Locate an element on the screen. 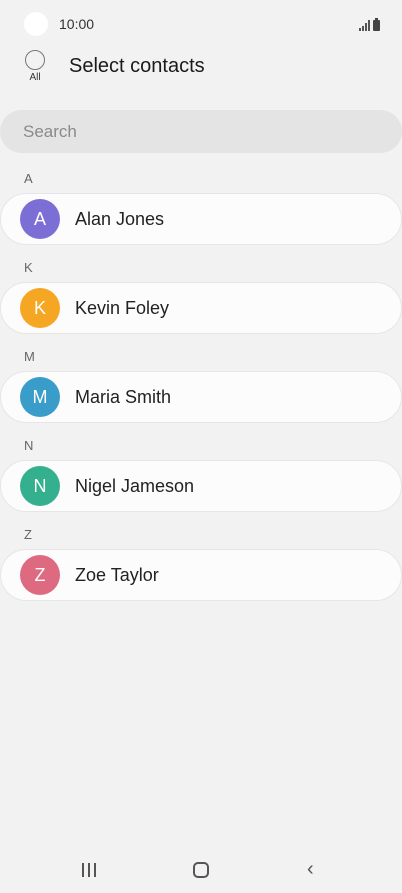 The image size is (402, 893). header: All Select contacts is located at coordinates (201, 73).